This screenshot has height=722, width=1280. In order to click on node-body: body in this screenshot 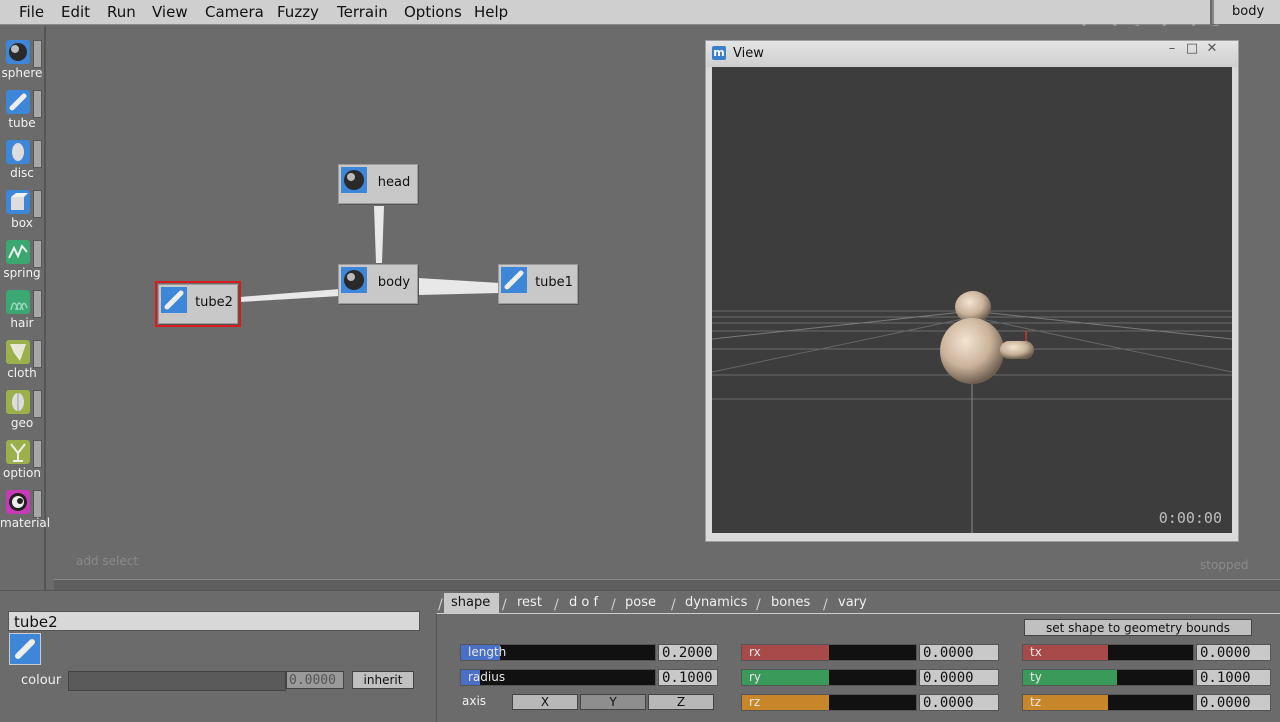, I will do `click(378, 284)`.